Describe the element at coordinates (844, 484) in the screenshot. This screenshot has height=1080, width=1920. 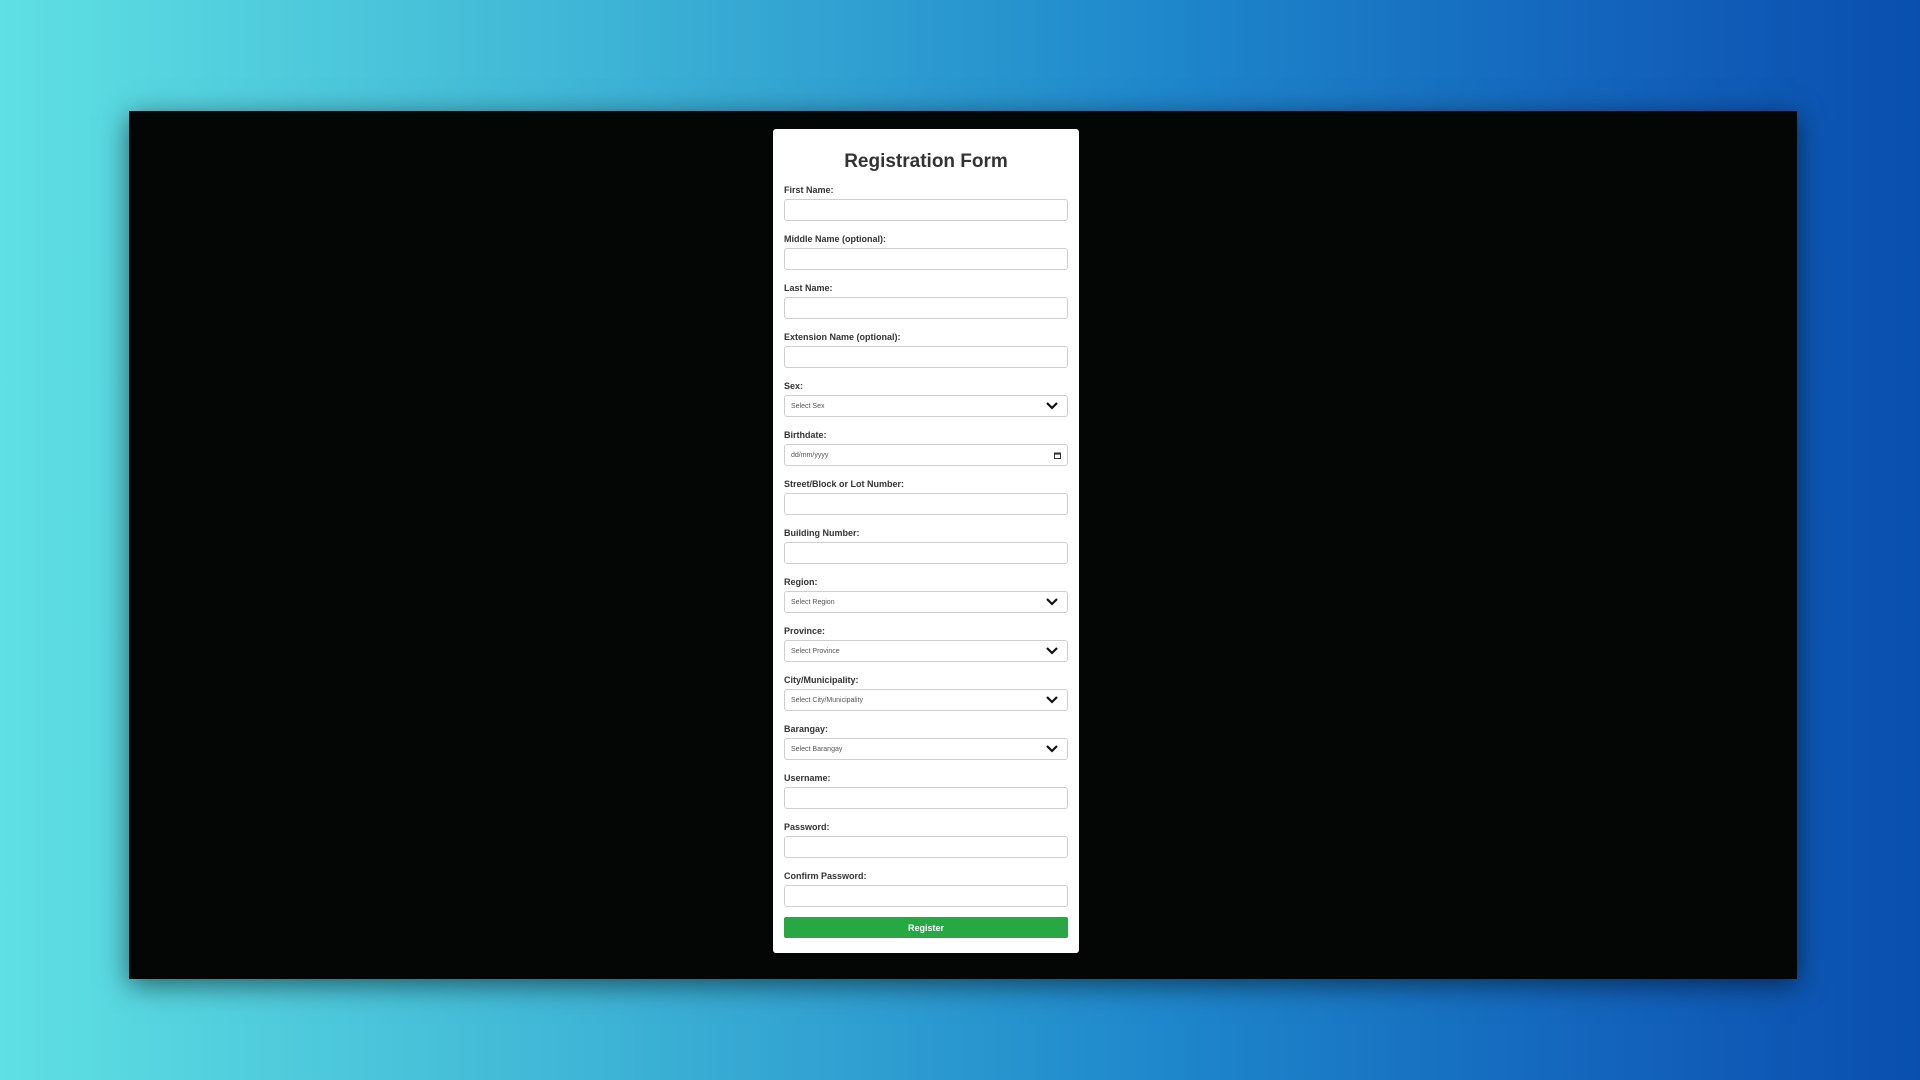
I see `street-label: Street/Block or Lot Number:` at that location.